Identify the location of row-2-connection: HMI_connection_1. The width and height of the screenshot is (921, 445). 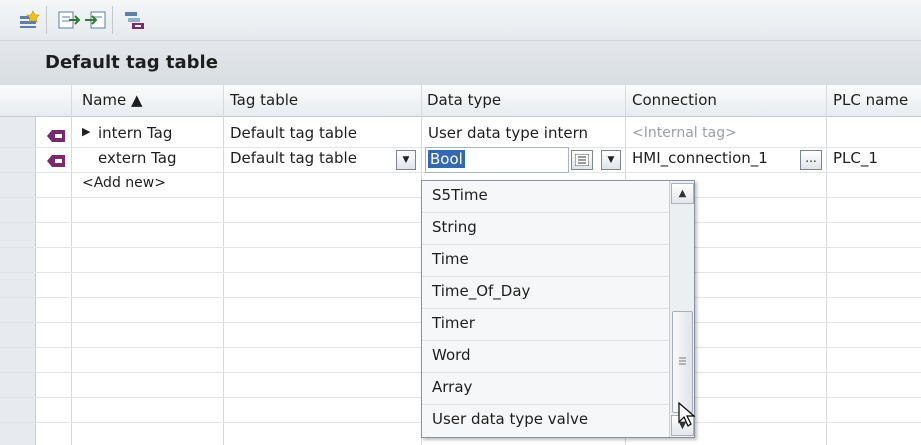
(700, 158).